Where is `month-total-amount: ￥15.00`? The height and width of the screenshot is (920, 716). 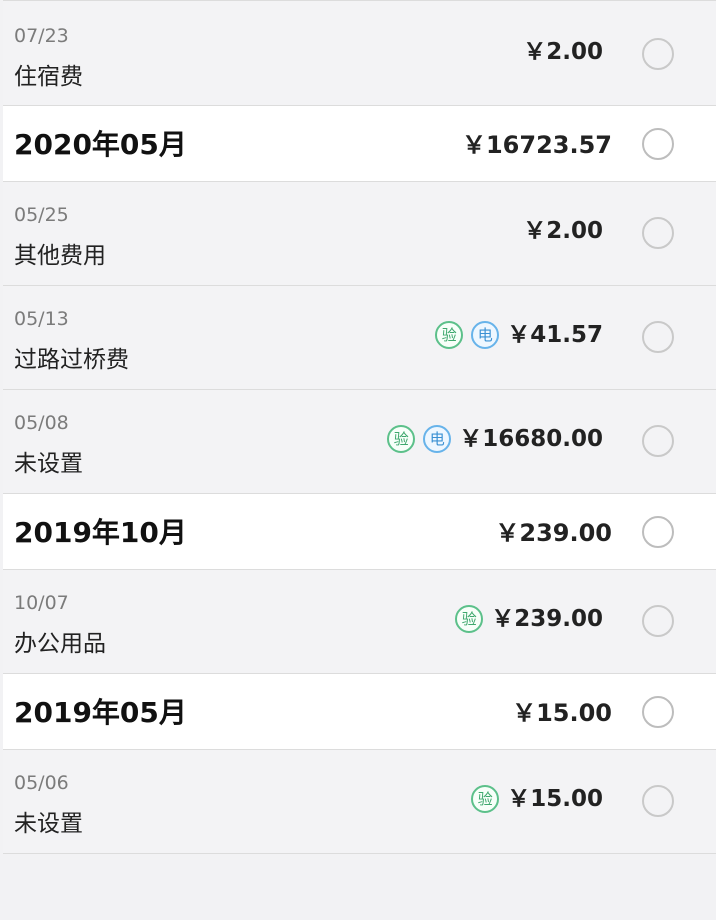 month-total-amount: ￥15.00 is located at coordinates (562, 713).